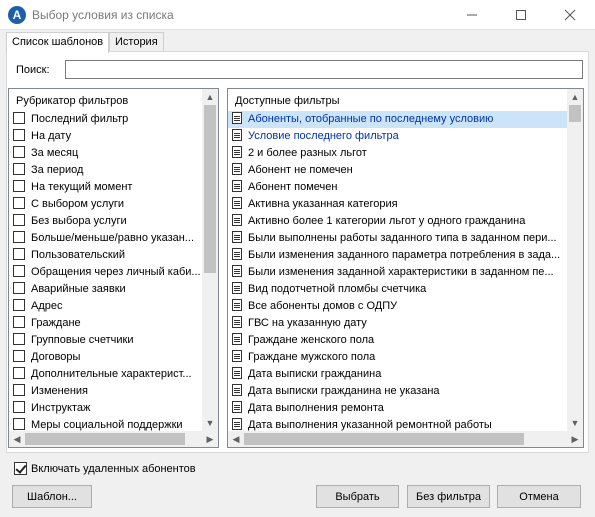 Image resolution: width=595 pixels, height=517 pixels. What do you see at coordinates (397, 153) in the screenshot?
I see `filter-item: 2 и более разных льгот` at bounding box center [397, 153].